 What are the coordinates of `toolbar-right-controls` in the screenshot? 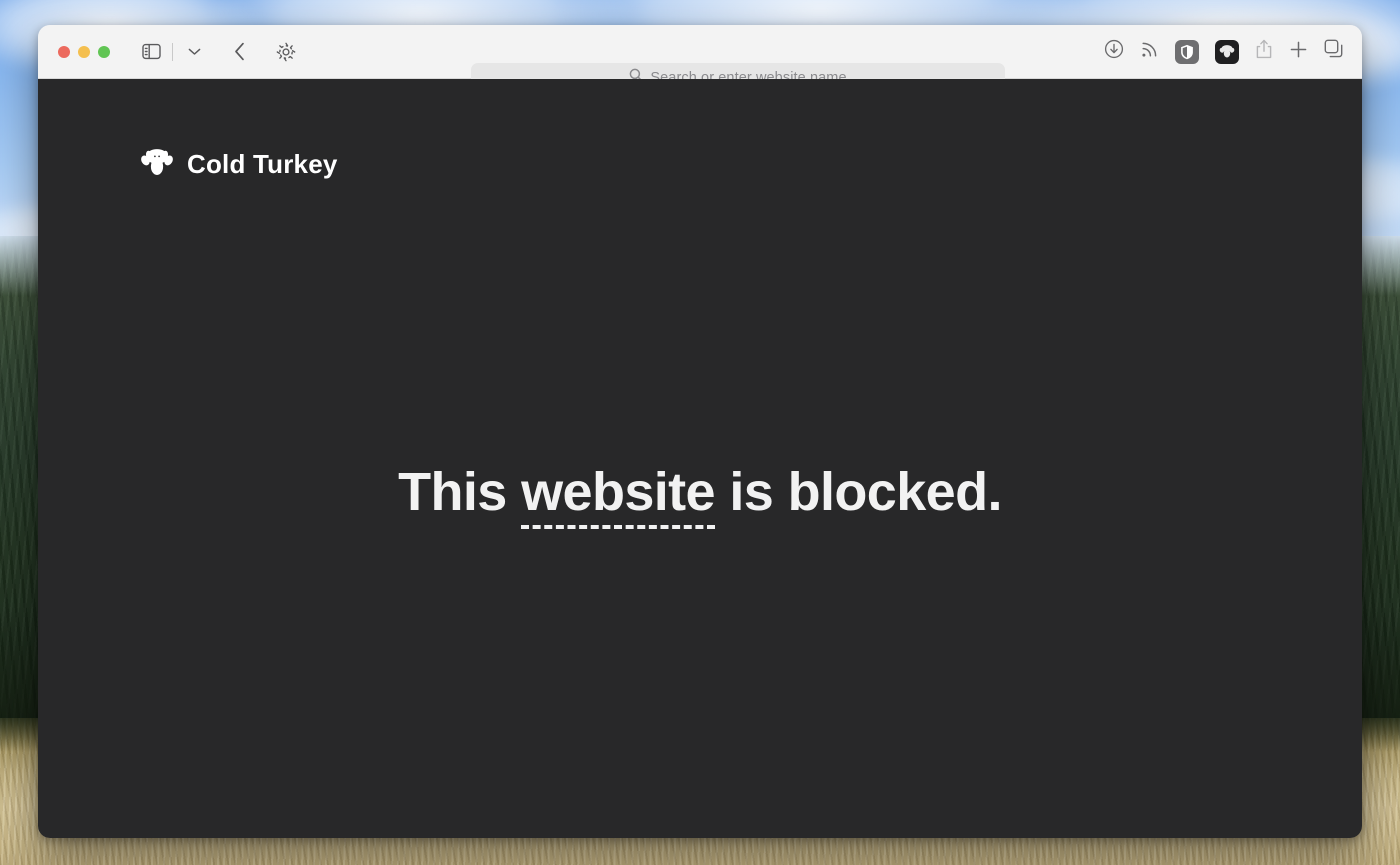 It's located at (1224, 51).